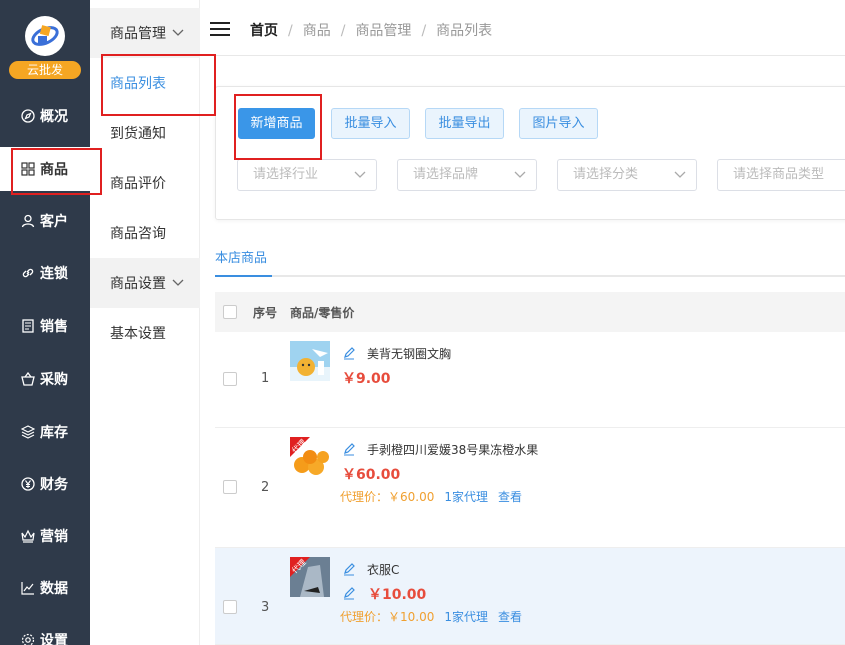 The width and height of the screenshot is (845, 645). What do you see at coordinates (241, 256) in the screenshot?
I see `tab-store-goods: 本店商品` at bounding box center [241, 256].